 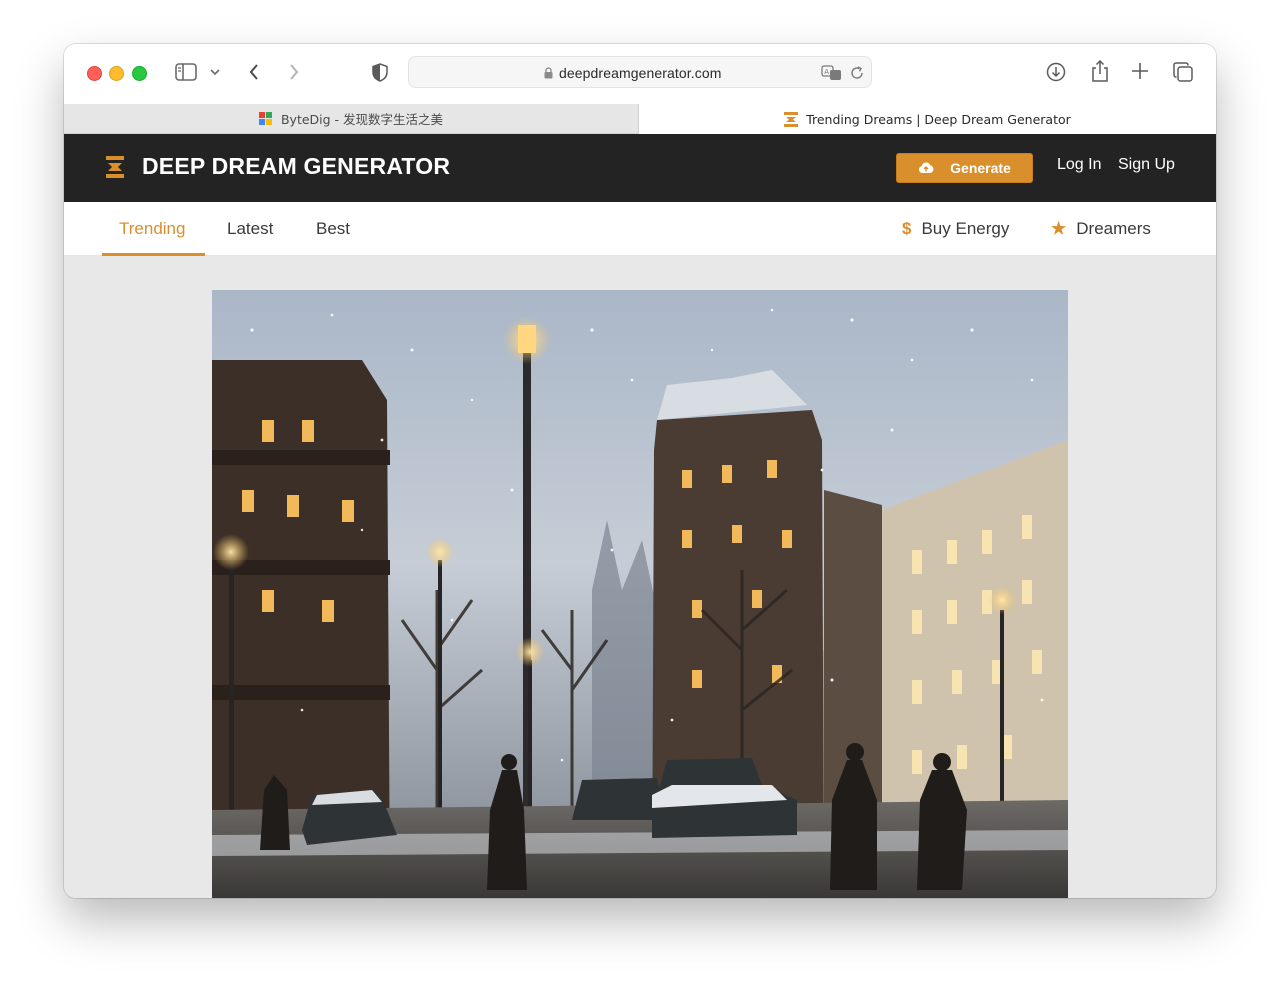 I want to click on star-icon: ★, so click(x=1059, y=228).